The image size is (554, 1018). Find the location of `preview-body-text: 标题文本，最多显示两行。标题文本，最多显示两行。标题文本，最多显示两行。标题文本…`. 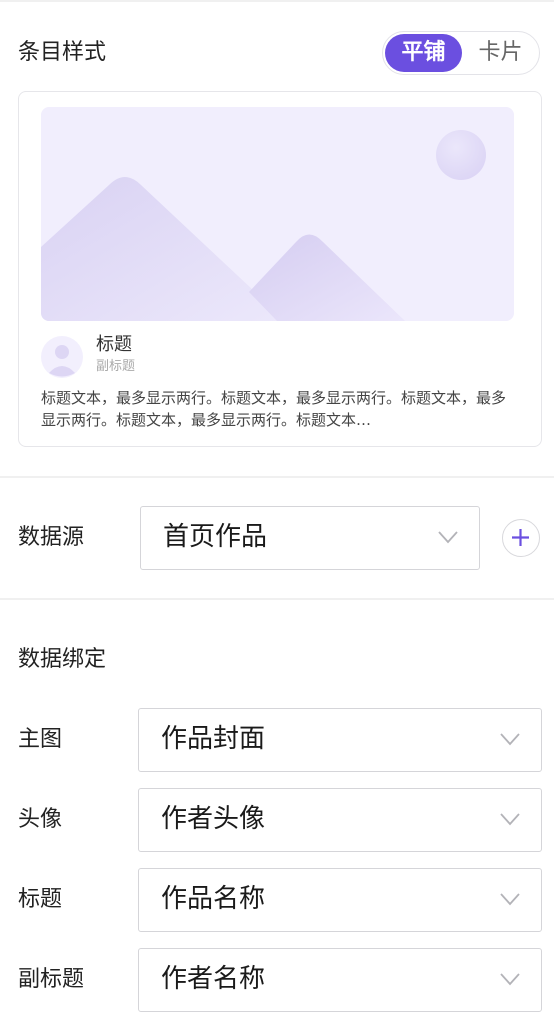

preview-body-text: 标题文本，最多显示两行。标题文本，最多显示两行。标题文本，最多显示两行。标题文本… is located at coordinates (274, 409).